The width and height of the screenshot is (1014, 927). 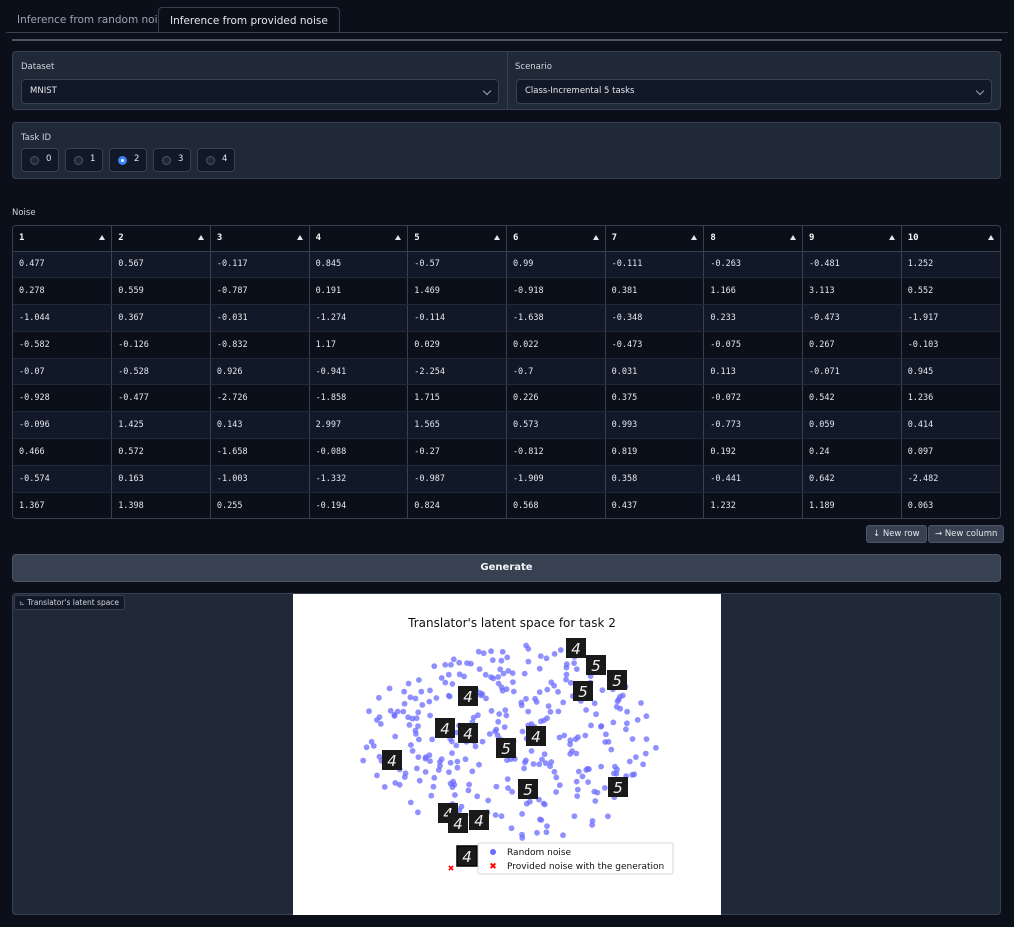 What do you see at coordinates (457, 345) in the screenshot?
I see `table-cell: 0.029` at bounding box center [457, 345].